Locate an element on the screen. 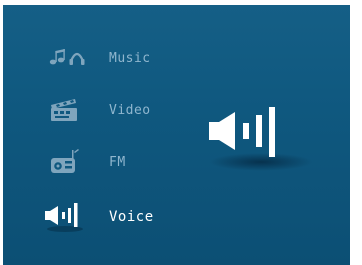  menu-item-voice: Voice is located at coordinates (90, 217).